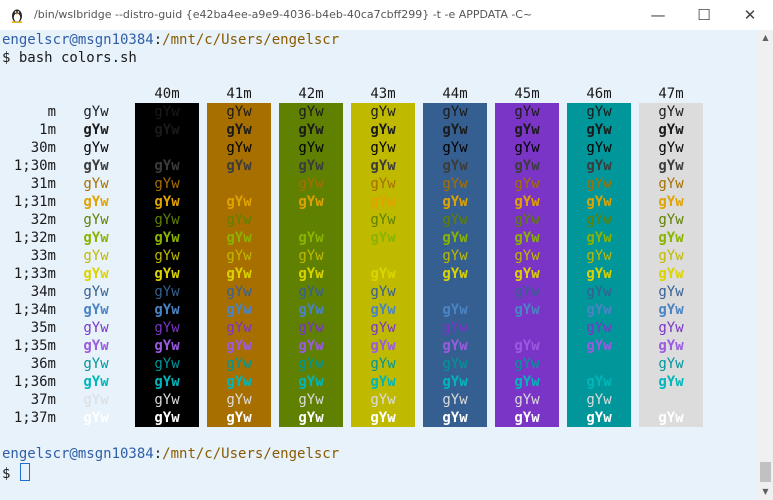  What do you see at coordinates (43, 292) in the screenshot?
I see `row-label: 34m` at bounding box center [43, 292].